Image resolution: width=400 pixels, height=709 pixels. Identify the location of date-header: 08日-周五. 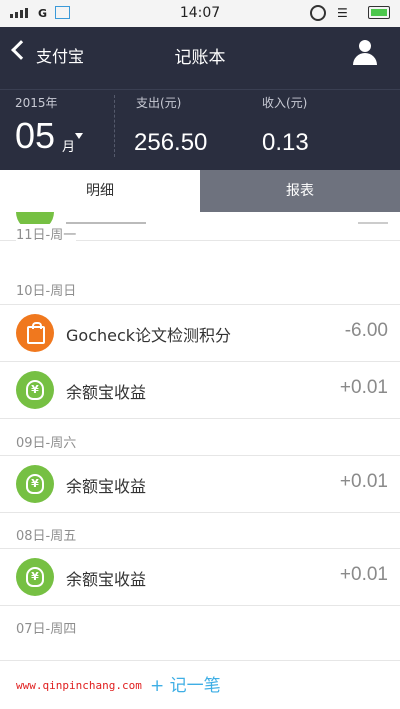
(46, 536).